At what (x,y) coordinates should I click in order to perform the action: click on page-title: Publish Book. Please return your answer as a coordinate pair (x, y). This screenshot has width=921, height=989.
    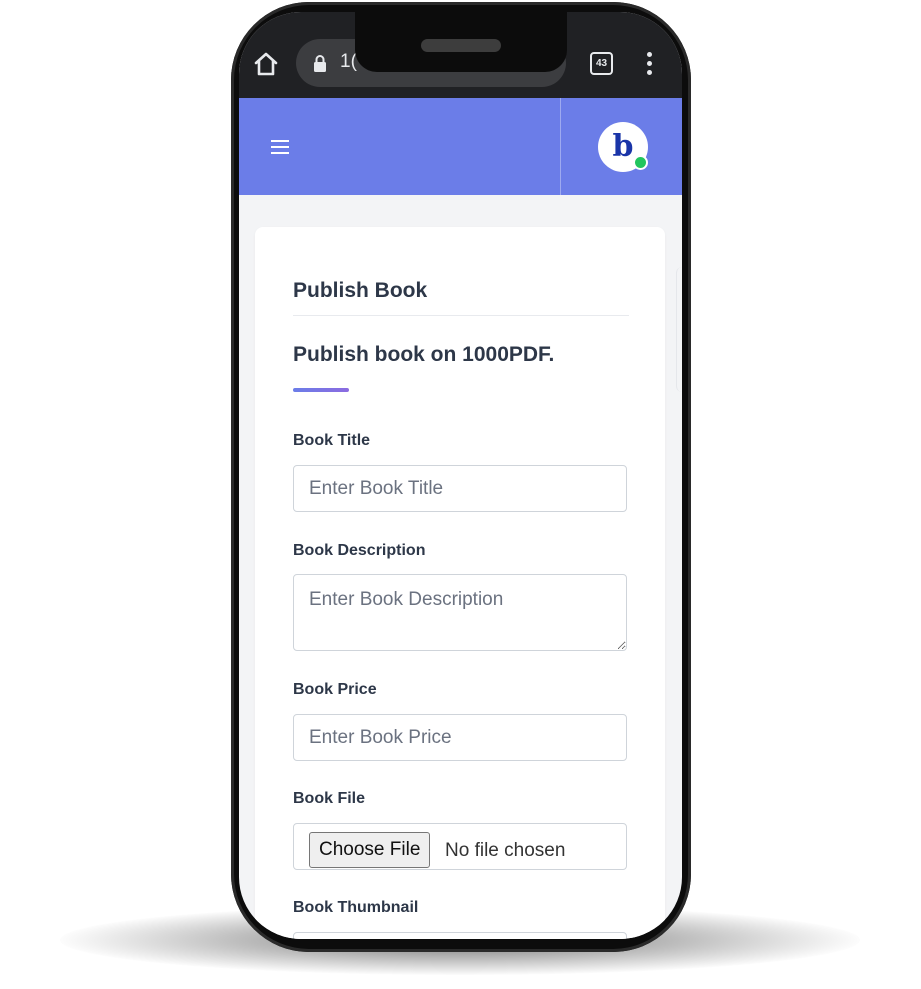
    Looking at the image, I should click on (360, 290).